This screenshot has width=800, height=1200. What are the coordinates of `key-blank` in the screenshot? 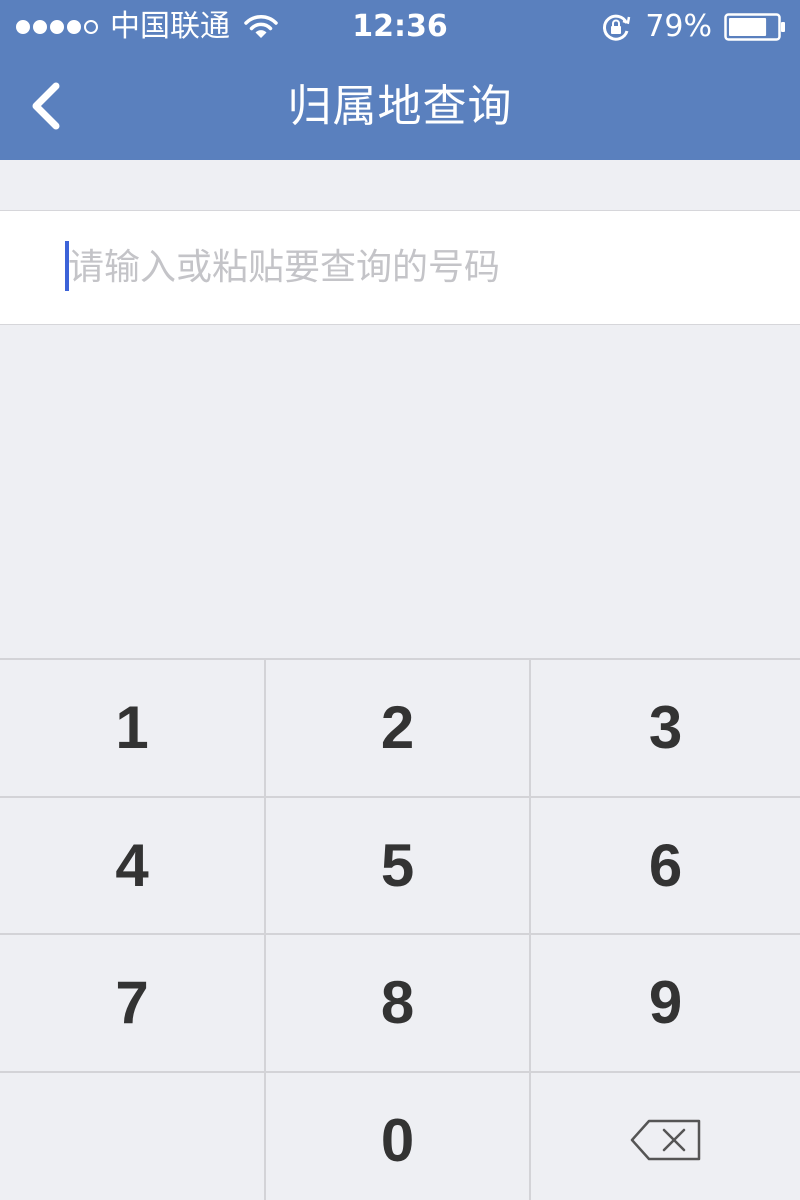 It's located at (133, 1136).